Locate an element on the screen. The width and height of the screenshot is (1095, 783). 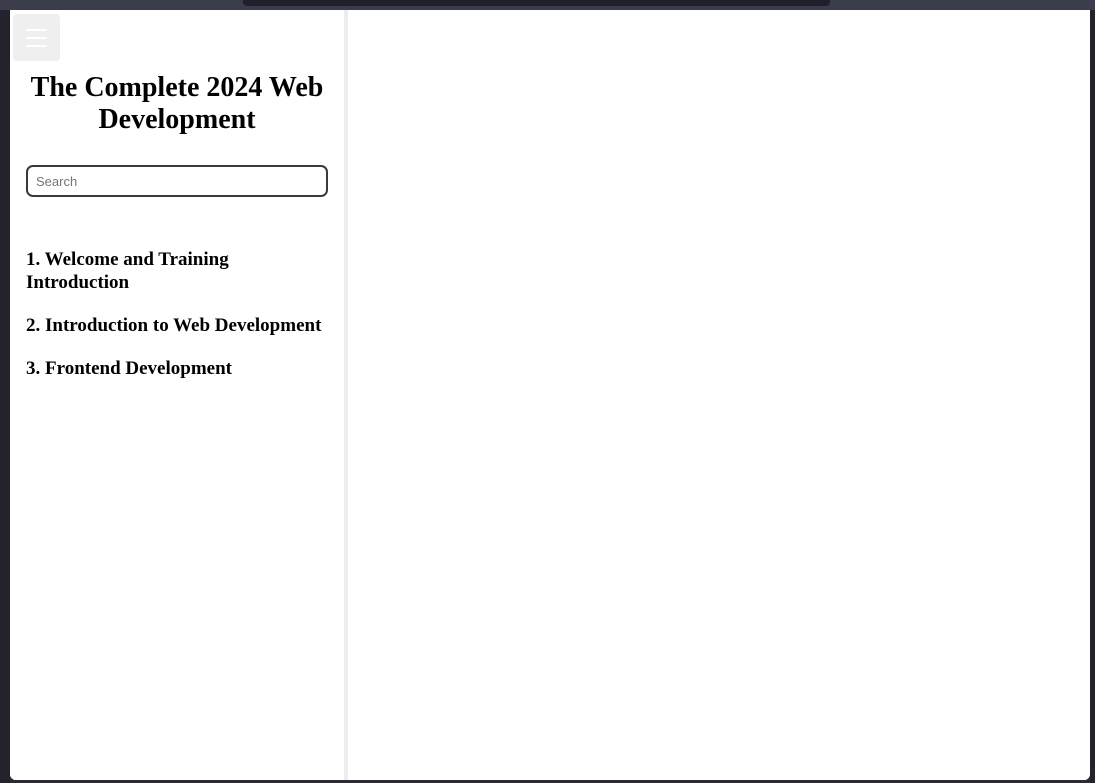
hamburger-menu-icon-middle is located at coordinates (36, 38).